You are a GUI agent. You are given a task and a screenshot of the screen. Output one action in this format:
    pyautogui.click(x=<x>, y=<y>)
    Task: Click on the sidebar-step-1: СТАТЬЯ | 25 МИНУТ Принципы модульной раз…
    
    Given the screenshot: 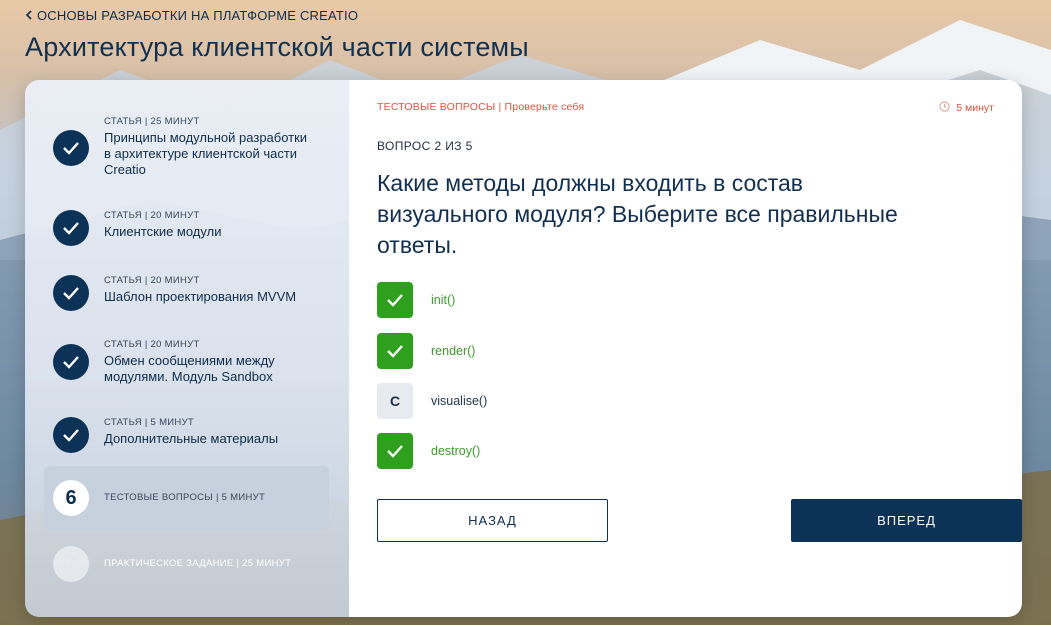 What is the action you would take?
    pyautogui.click(x=186, y=148)
    